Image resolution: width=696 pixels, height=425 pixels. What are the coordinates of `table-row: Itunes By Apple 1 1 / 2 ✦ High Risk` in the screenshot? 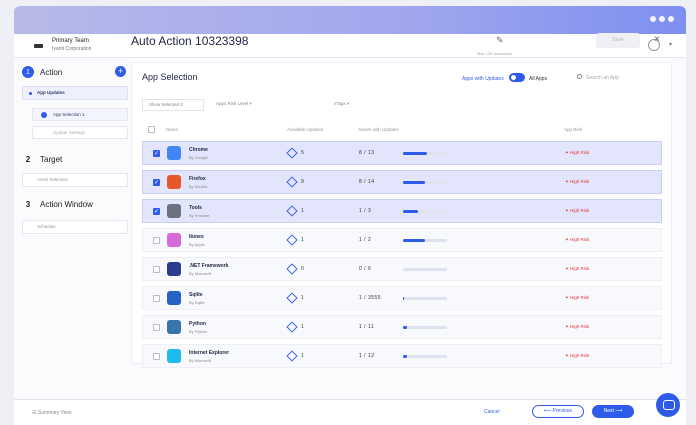 It's located at (402, 240).